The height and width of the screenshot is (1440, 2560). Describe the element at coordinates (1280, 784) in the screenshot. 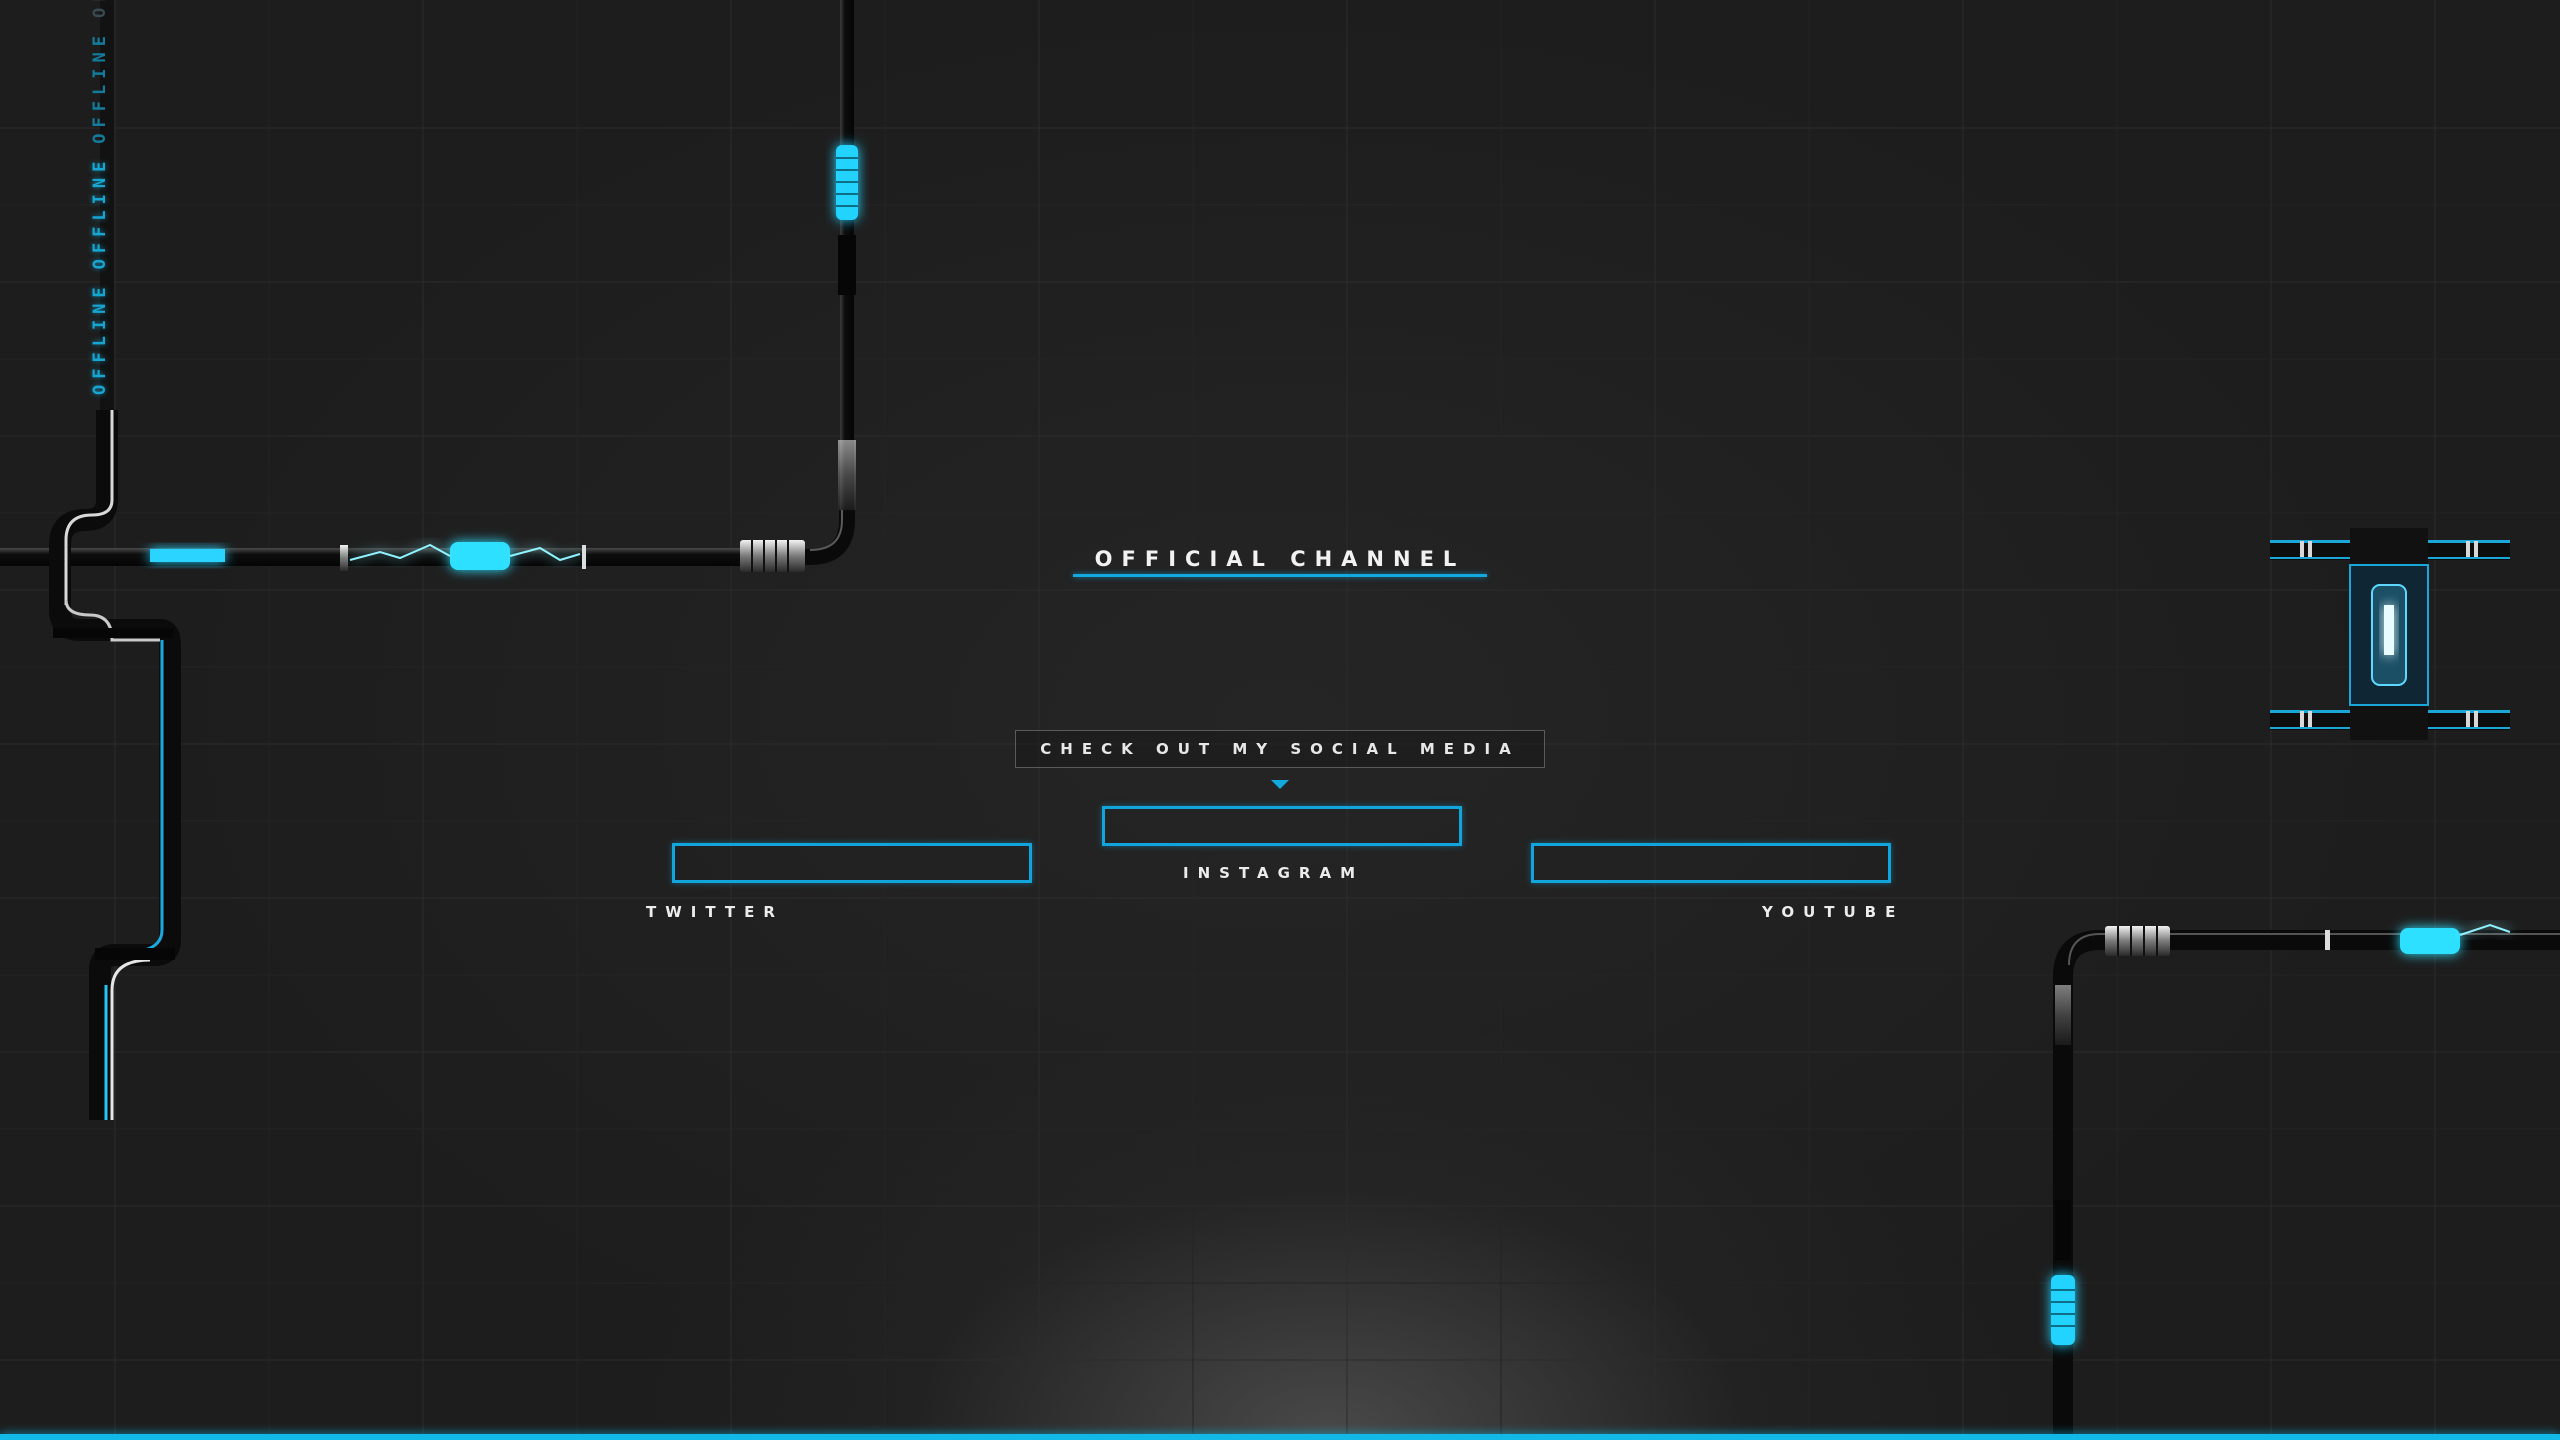

I see `caret-down-icon` at that location.